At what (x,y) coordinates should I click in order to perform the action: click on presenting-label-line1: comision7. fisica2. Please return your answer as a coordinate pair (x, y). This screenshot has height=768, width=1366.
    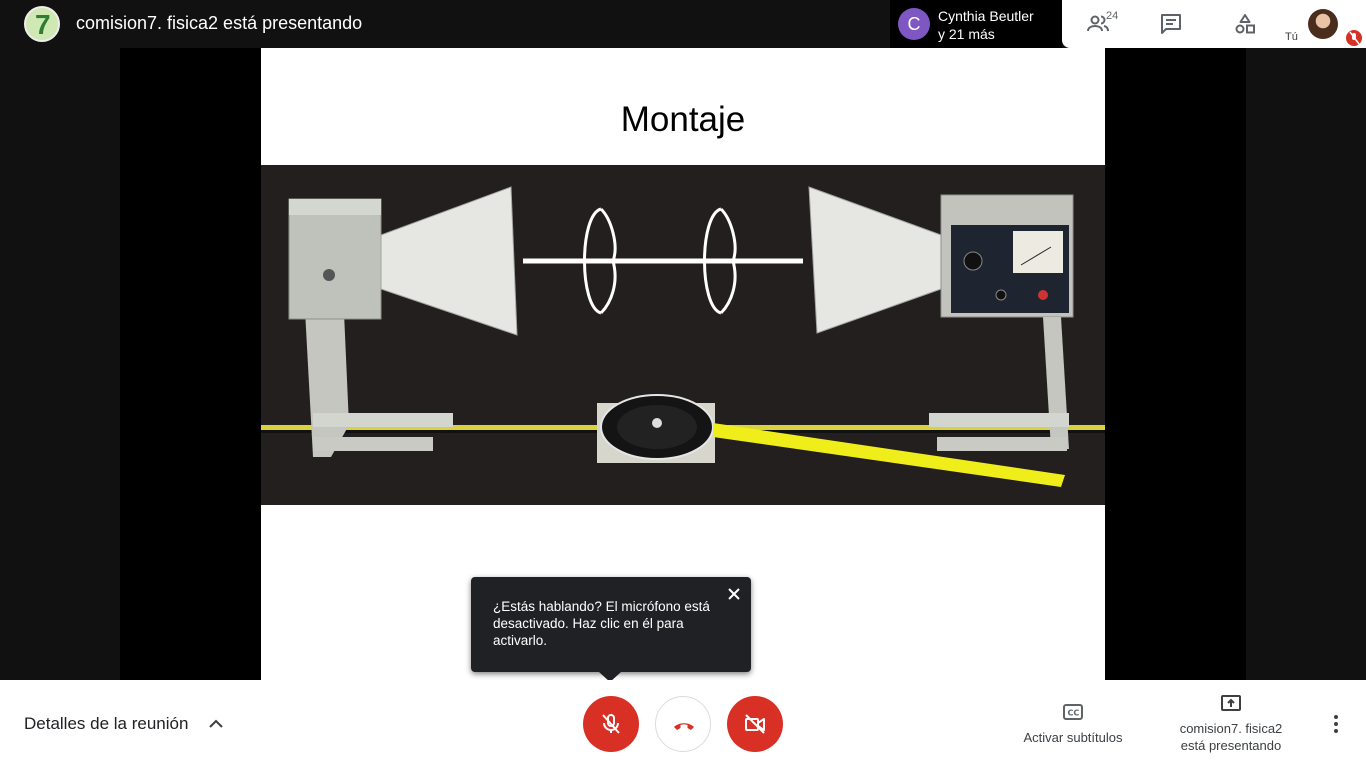
    Looking at the image, I should click on (1231, 728).